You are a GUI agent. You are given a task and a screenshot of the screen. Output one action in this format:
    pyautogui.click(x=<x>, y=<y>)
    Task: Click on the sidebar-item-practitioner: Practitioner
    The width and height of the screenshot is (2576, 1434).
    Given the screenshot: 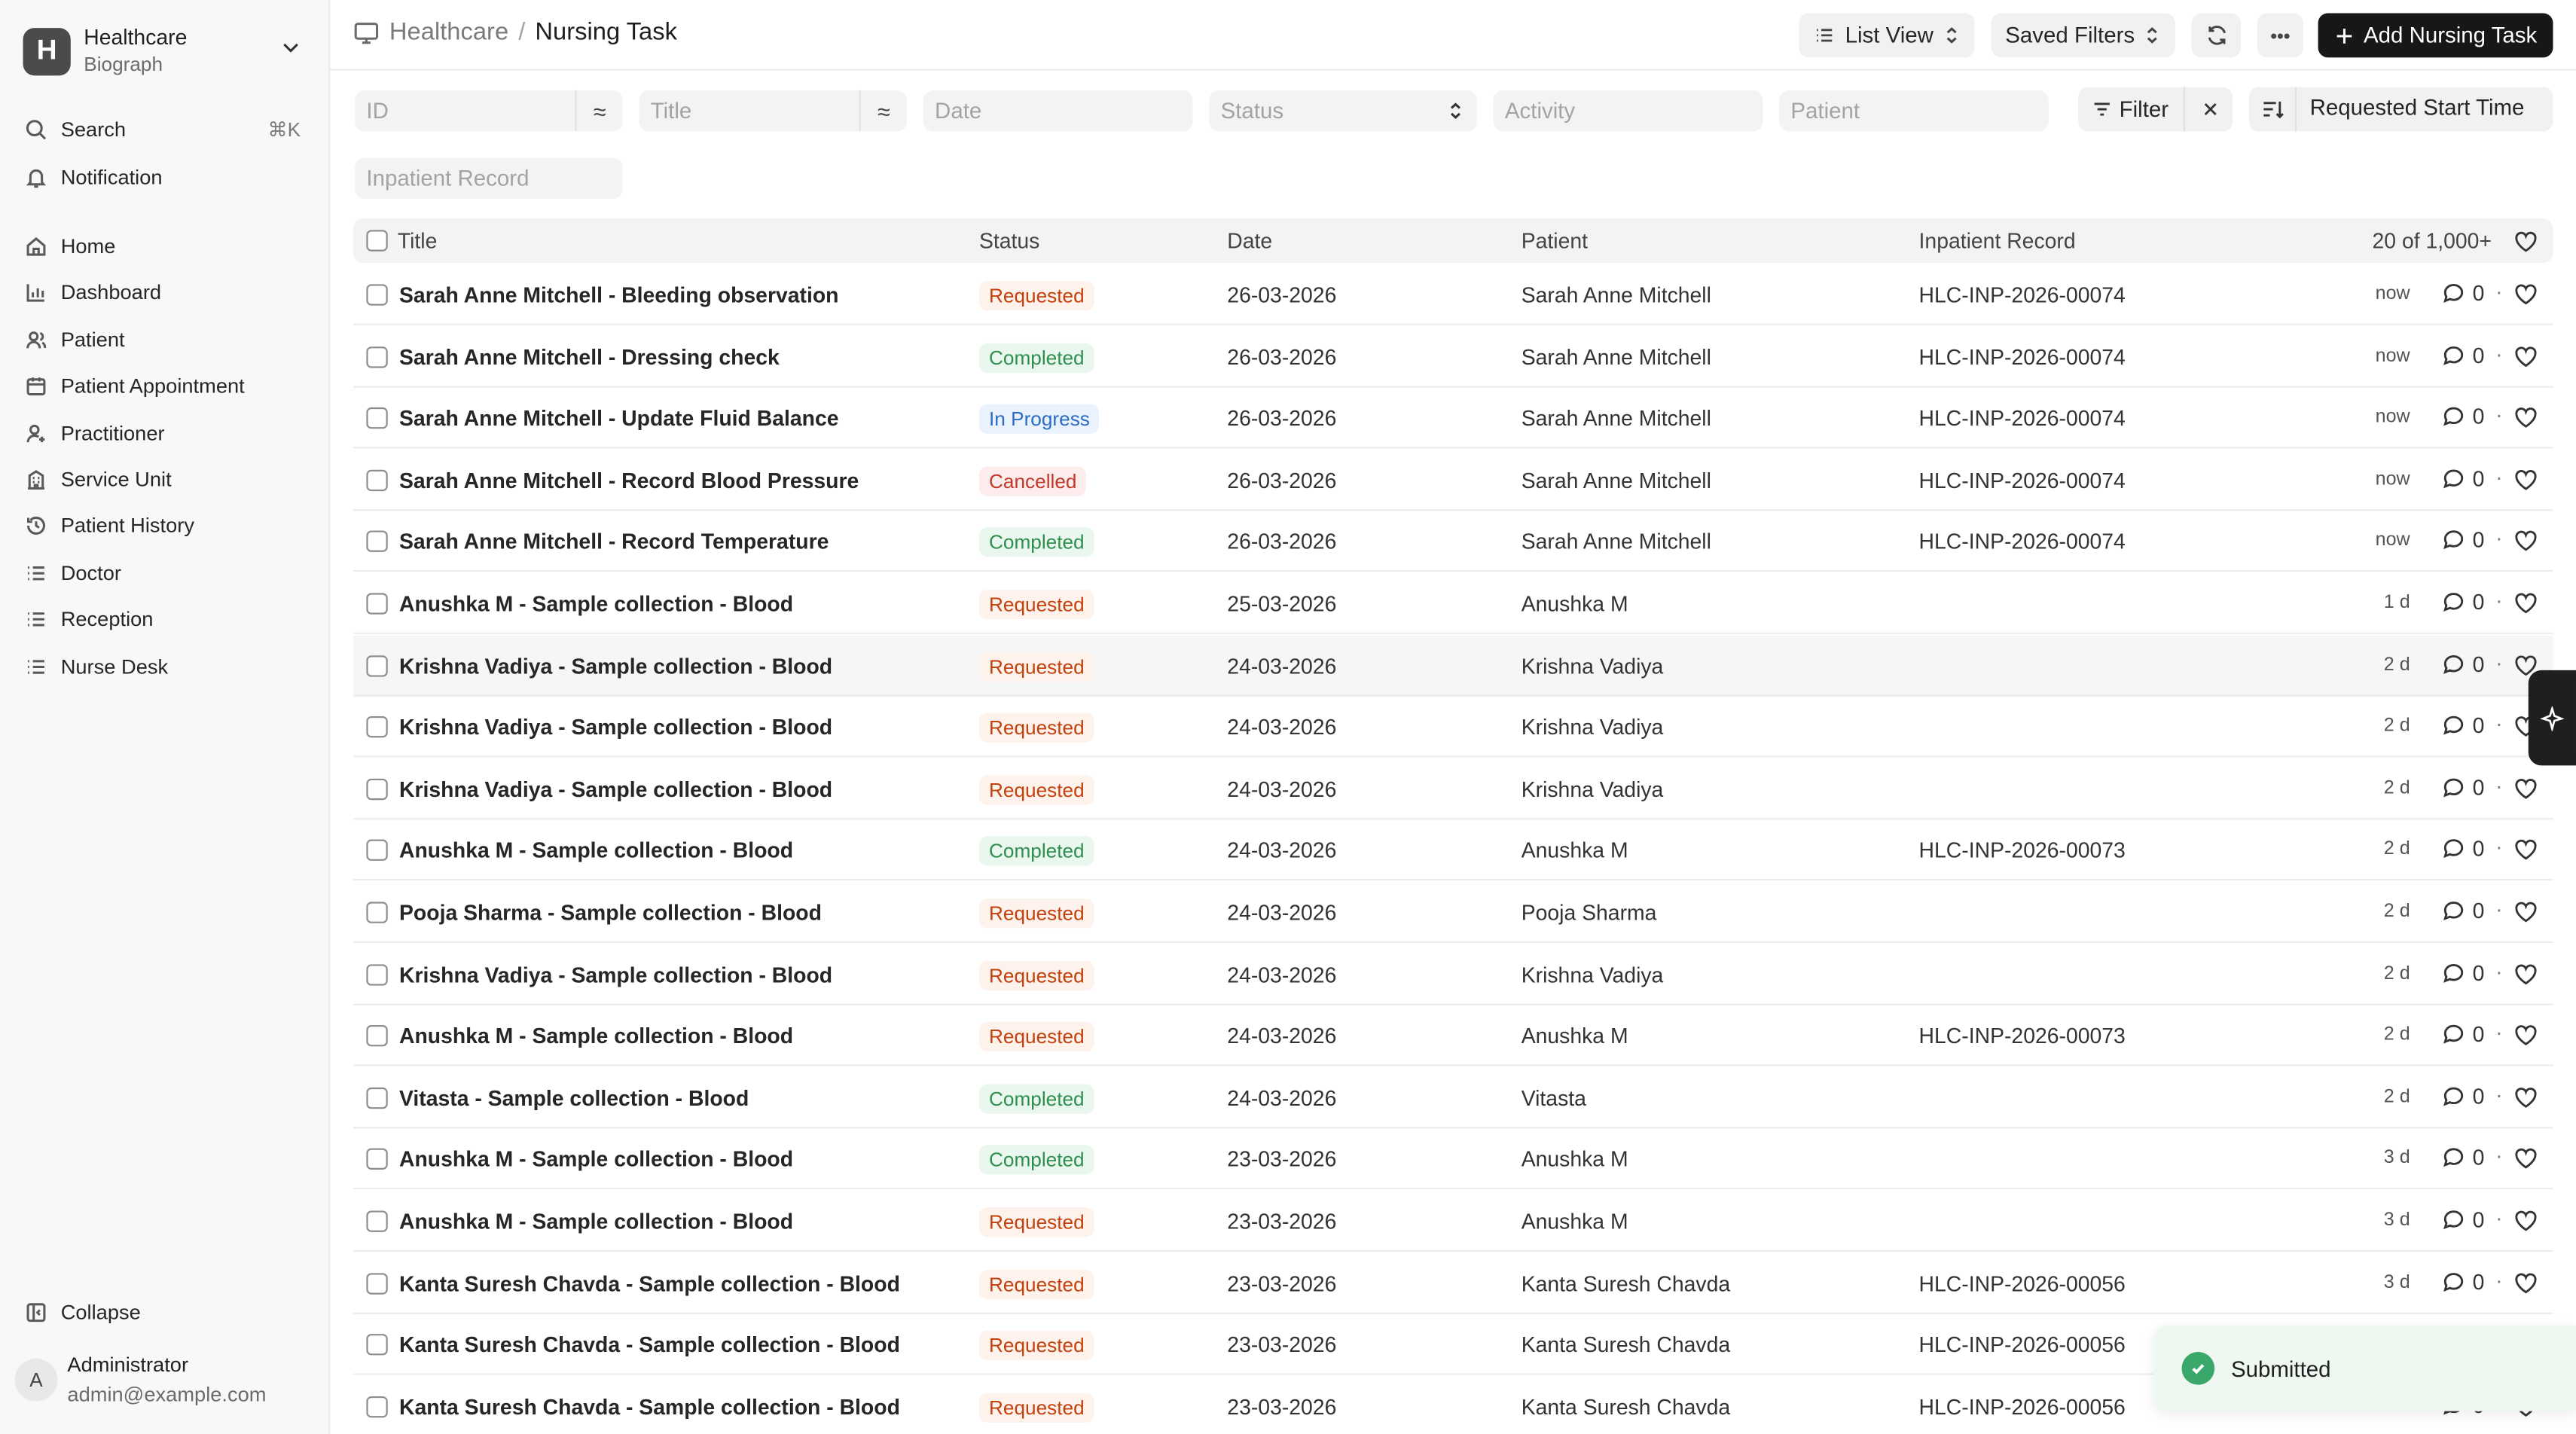 What is the action you would take?
    pyautogui.click(x=164, y=433)
    